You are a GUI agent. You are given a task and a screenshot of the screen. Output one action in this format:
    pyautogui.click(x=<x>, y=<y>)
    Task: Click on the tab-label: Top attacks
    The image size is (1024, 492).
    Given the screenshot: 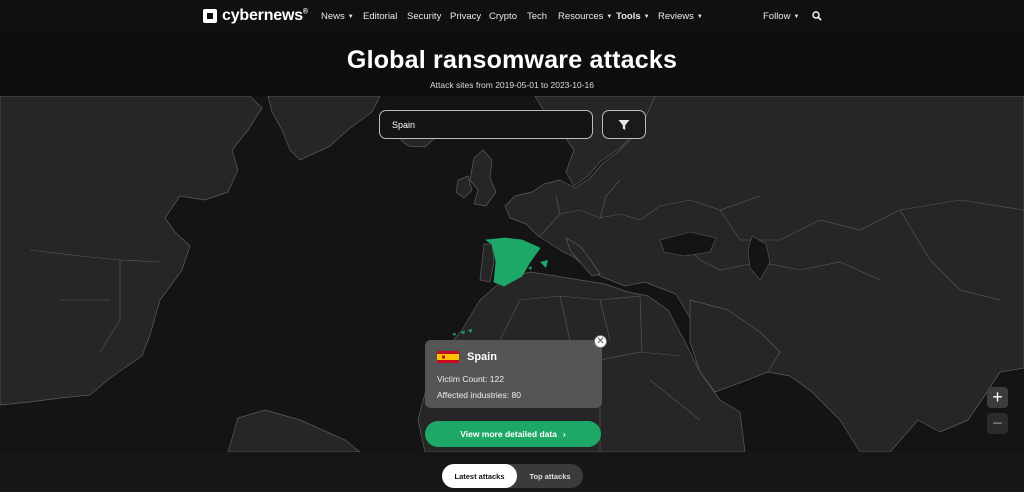 What is the action you would take?
    pyautogui.click(x=550, y=476)
    